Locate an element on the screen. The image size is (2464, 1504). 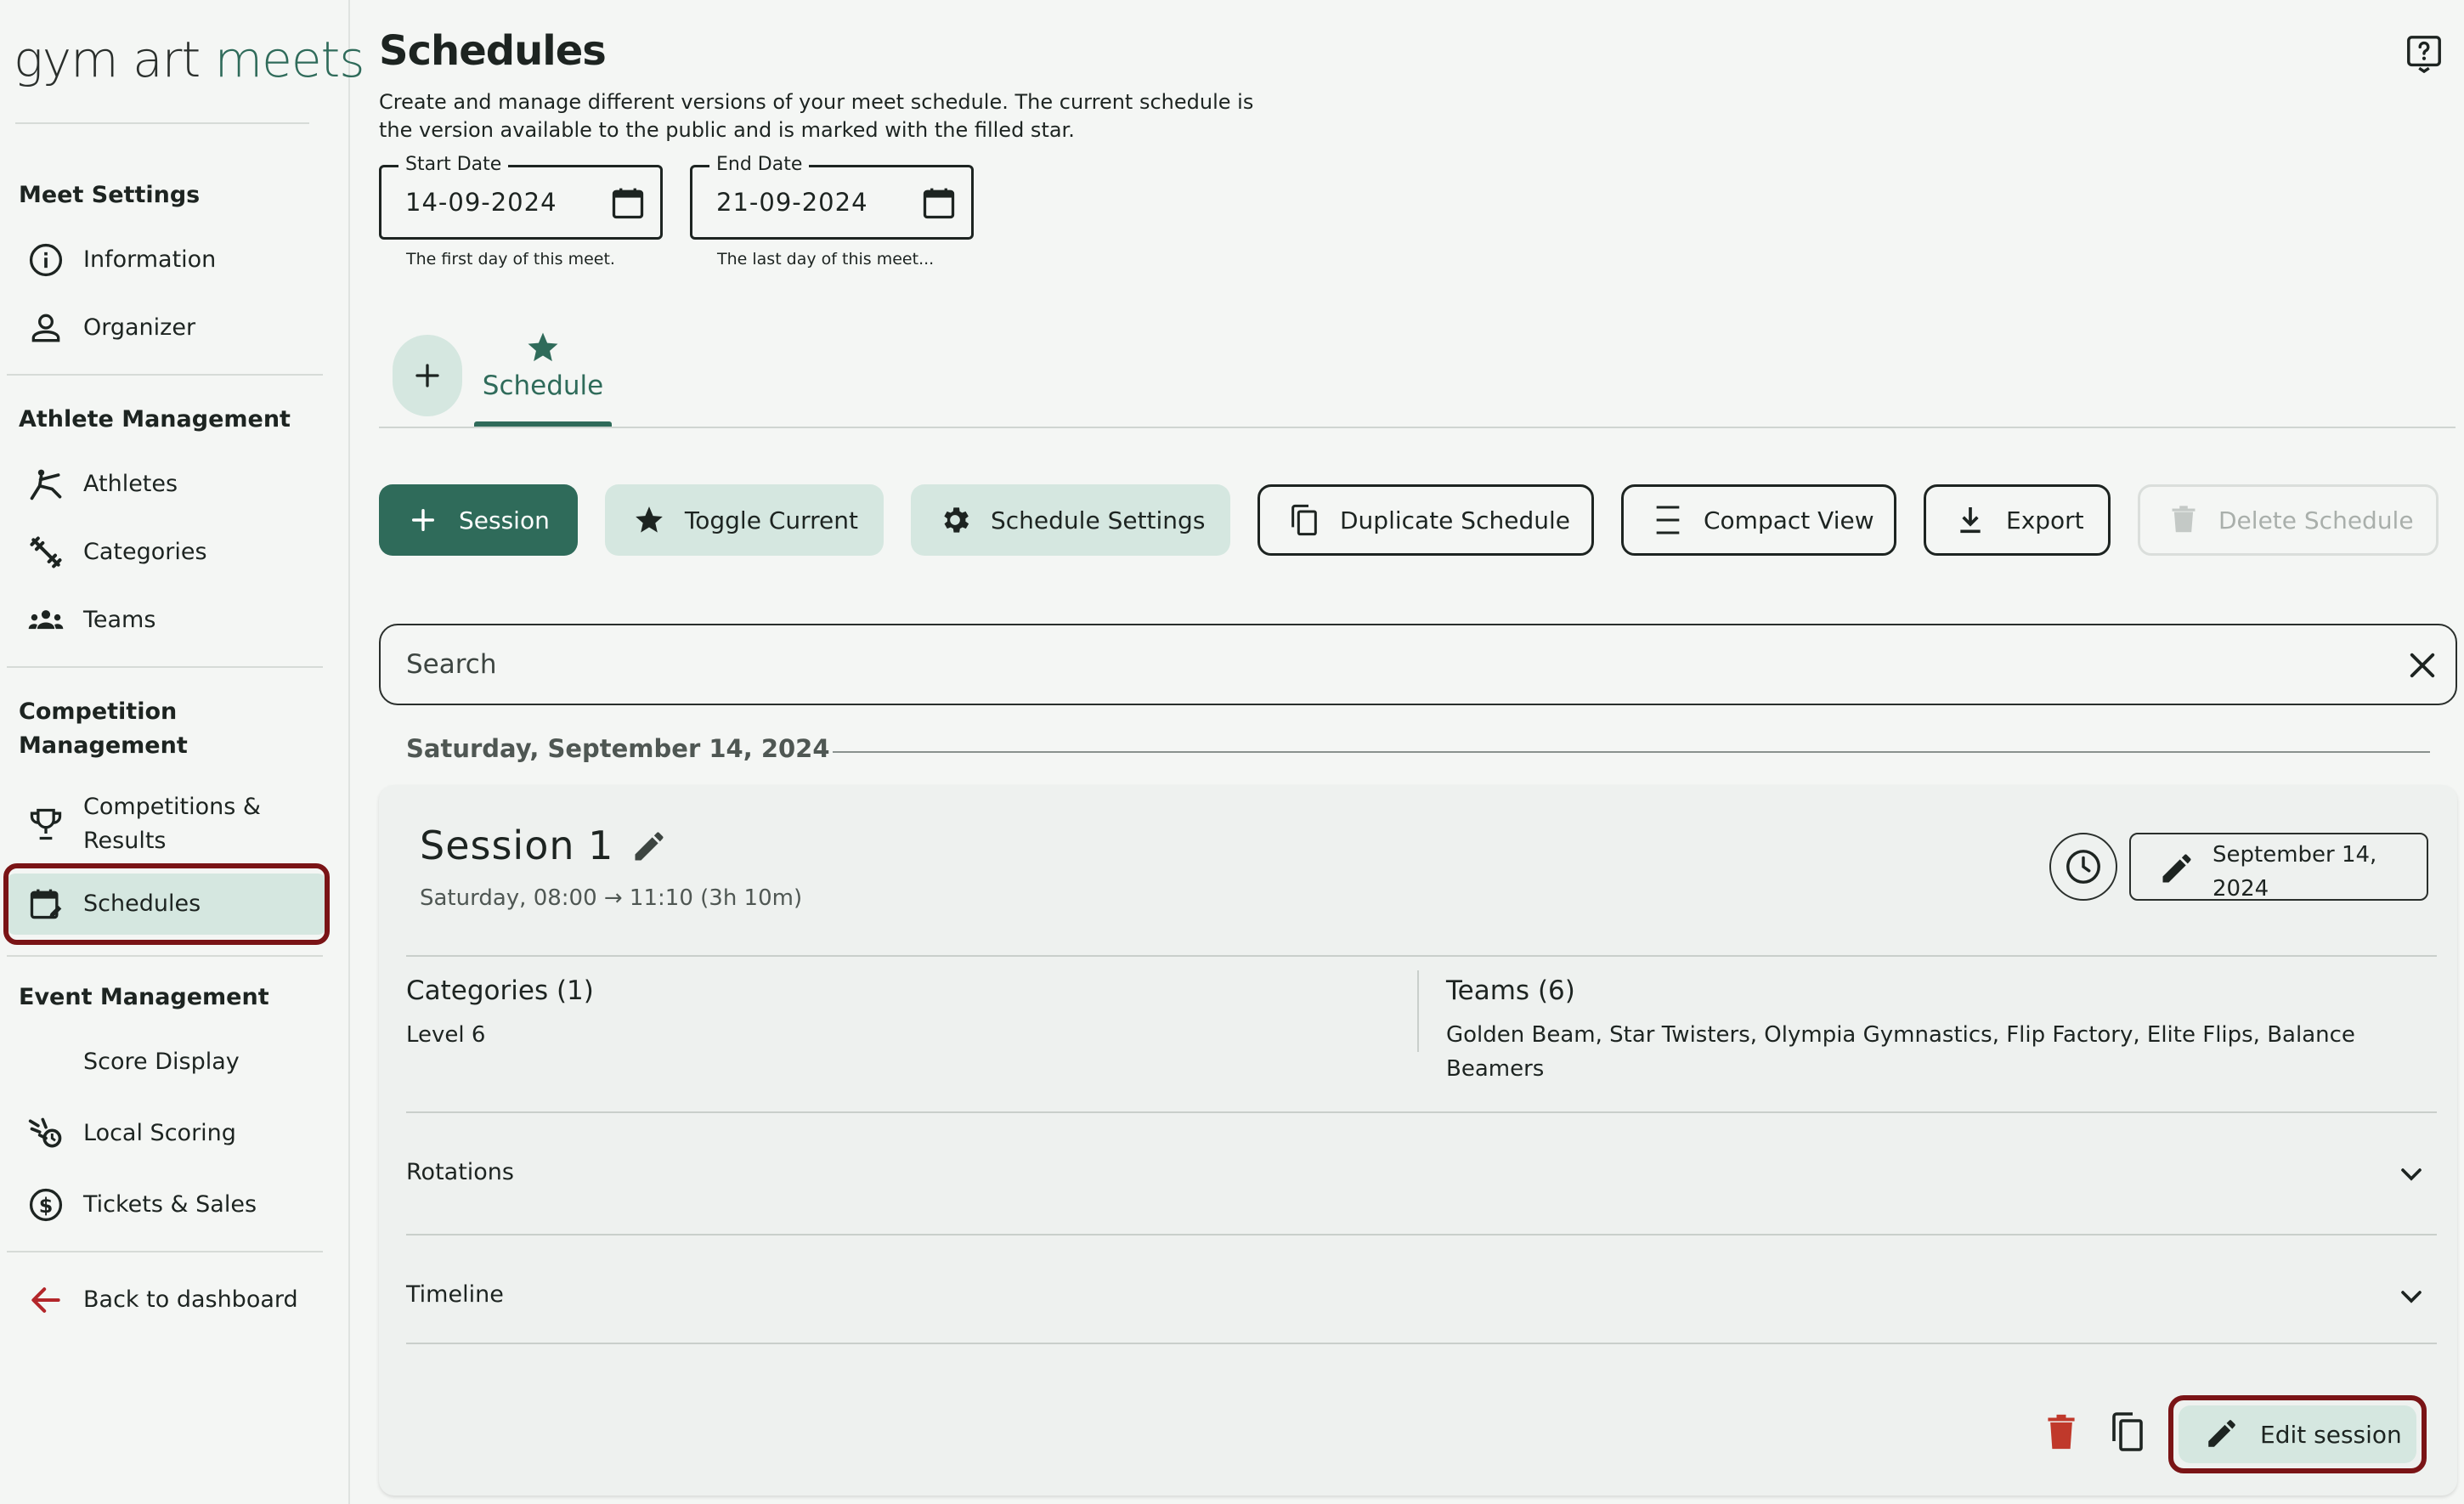
dollar-icon: $ is located at coordinates (46, 1205).